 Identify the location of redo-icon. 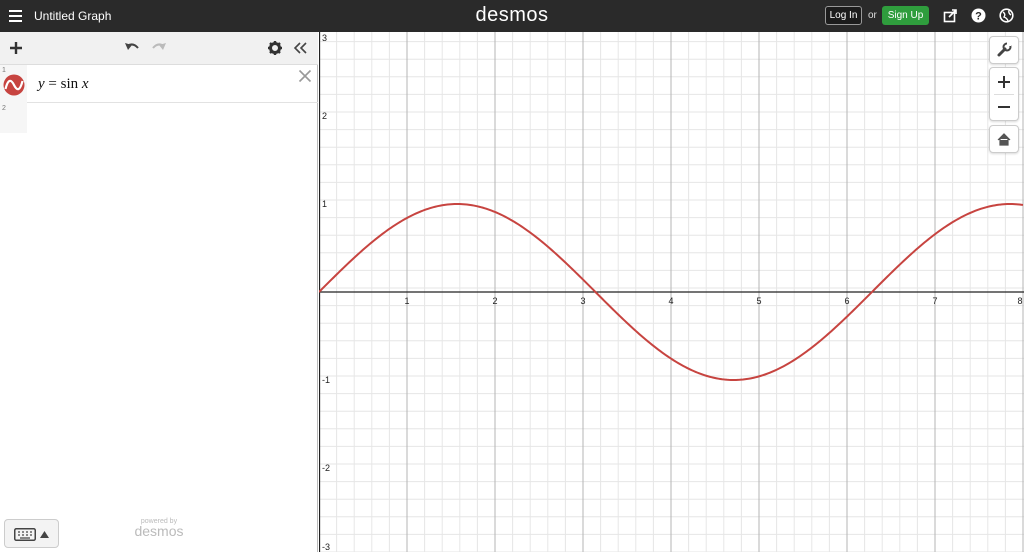
(159, 48).